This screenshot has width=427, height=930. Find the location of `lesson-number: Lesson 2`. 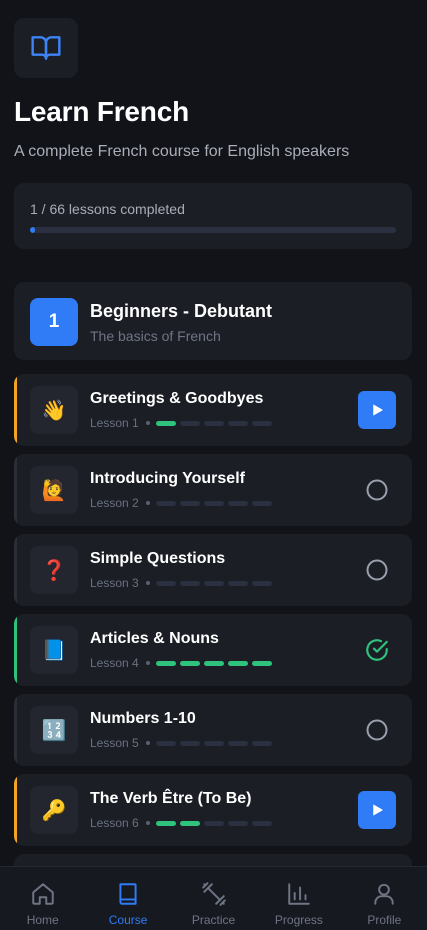

lesson-number: Lesson 2 is located at coordinates (114, 503).